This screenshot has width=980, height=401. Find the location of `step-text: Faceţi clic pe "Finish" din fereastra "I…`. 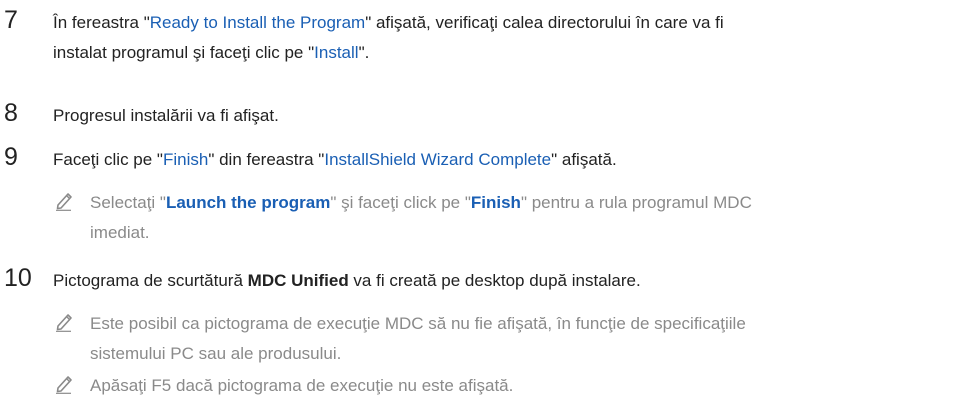

step-text: Faceţi clic pe "Finish" din fereastra "I… is located at coordinates (516, 160).